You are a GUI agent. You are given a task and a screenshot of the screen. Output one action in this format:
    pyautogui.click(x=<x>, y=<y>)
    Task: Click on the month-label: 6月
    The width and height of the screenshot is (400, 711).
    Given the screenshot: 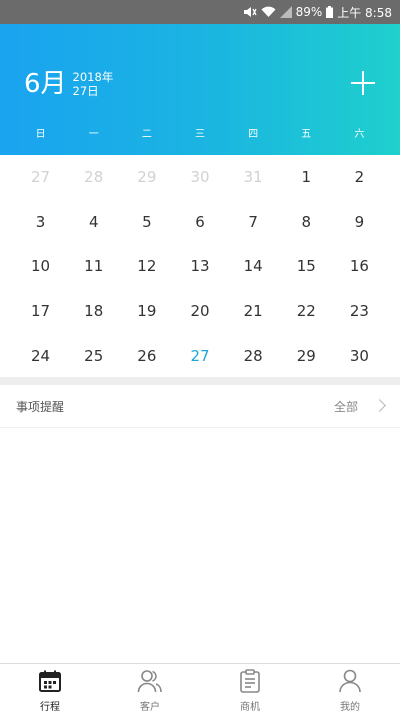 What is the action you would take?
    pyautogui.click(x=45, y=84)
    